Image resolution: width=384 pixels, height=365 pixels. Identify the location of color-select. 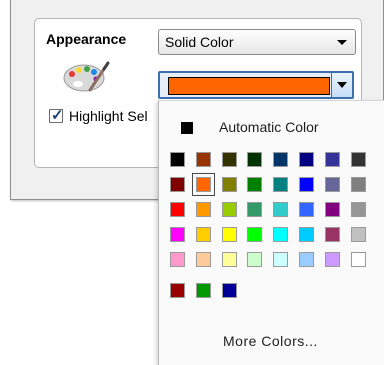
(256, 85).